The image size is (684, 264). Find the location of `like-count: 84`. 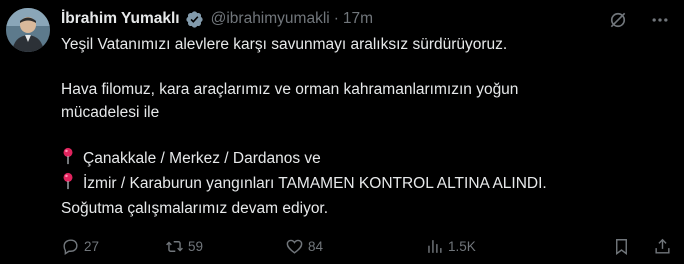

like-count: 84 is located at coordinates (316, 246).